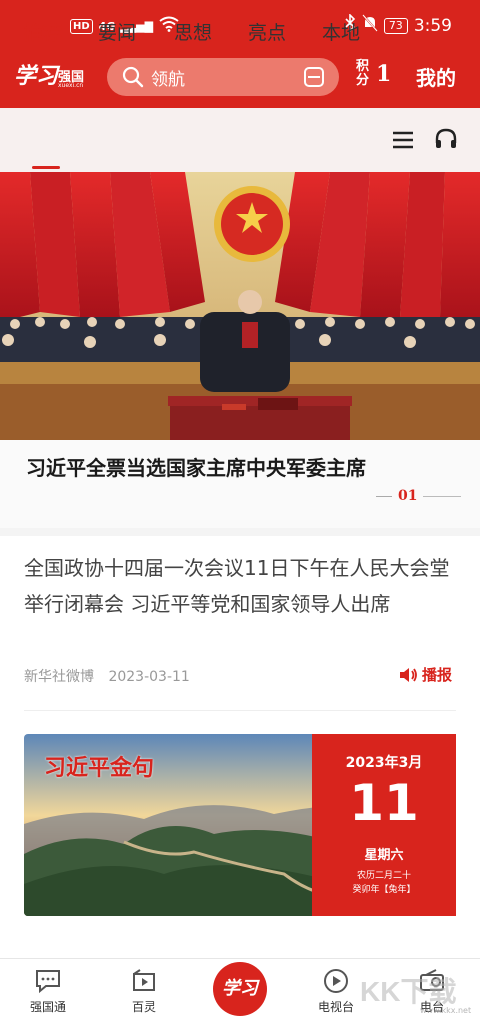 This screenshot has width=480, height=1025. Describe the element at coordinates (149, 677) in the screenshot. I see `article-date: 2023-03-11` at that location.